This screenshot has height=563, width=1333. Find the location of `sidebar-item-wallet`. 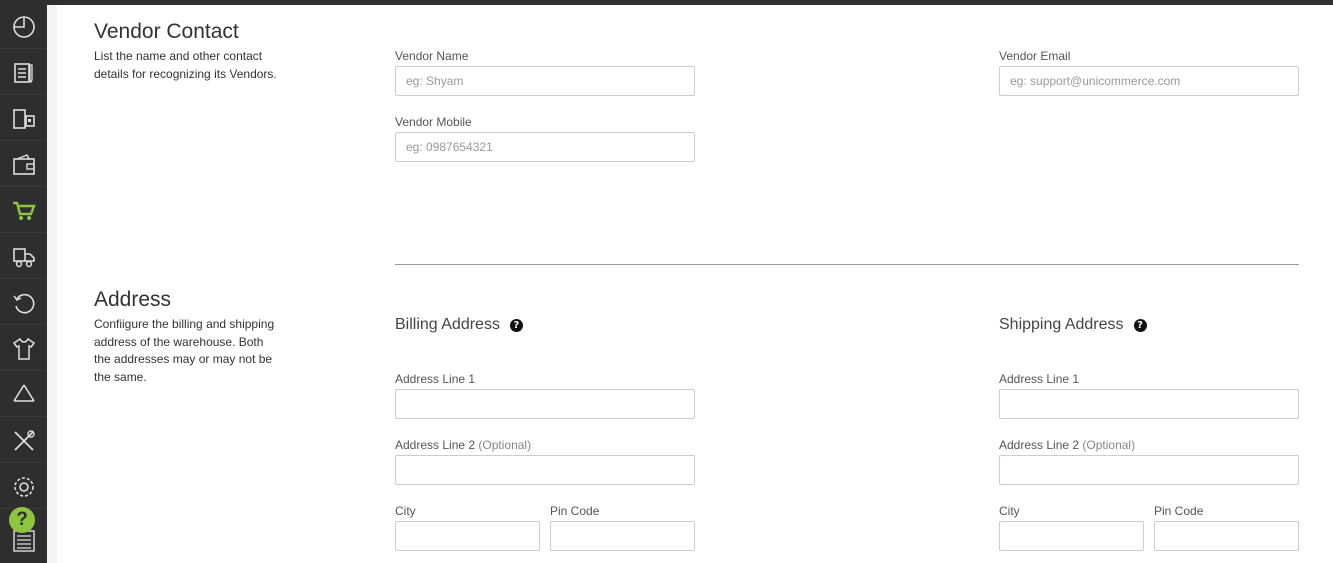

sidebar-item-wallet is located at coordinates (23, 165).